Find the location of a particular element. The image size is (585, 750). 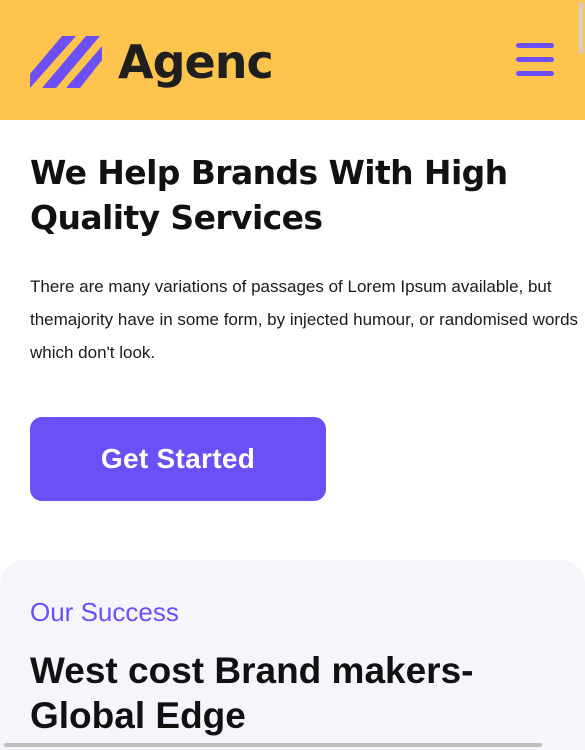

logo-link: Agenc is located at coordinates (152, 62).